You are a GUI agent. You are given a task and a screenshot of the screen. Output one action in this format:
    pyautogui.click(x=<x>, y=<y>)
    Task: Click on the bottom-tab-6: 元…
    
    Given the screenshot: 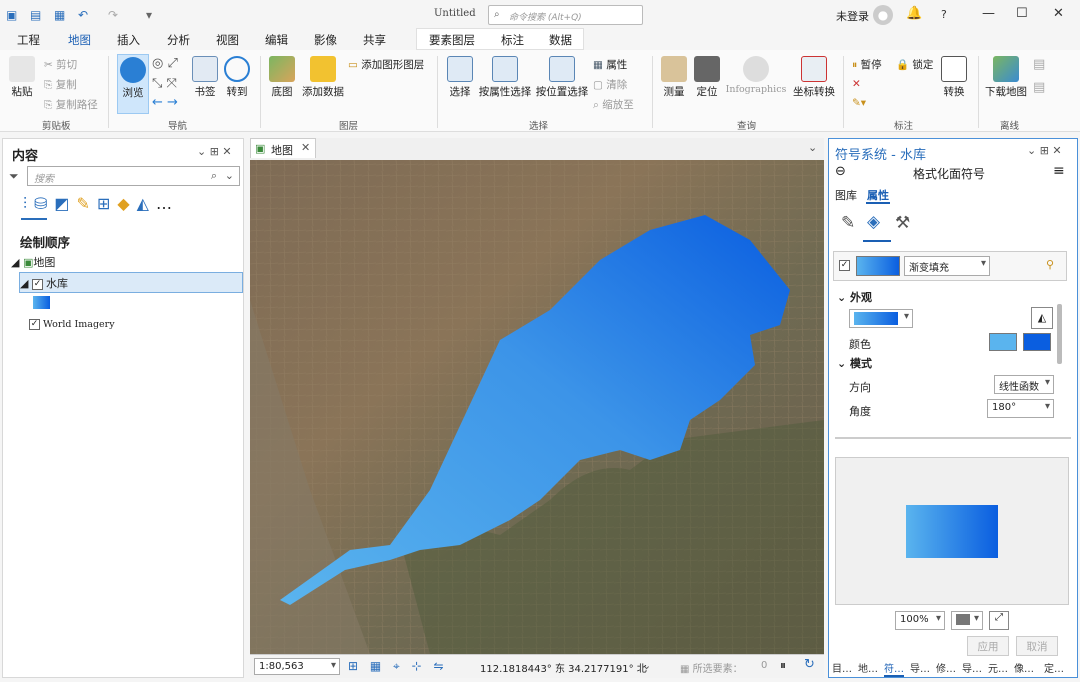 What is the action you would take?
    pyautogui.click(x=998, y=667)
    